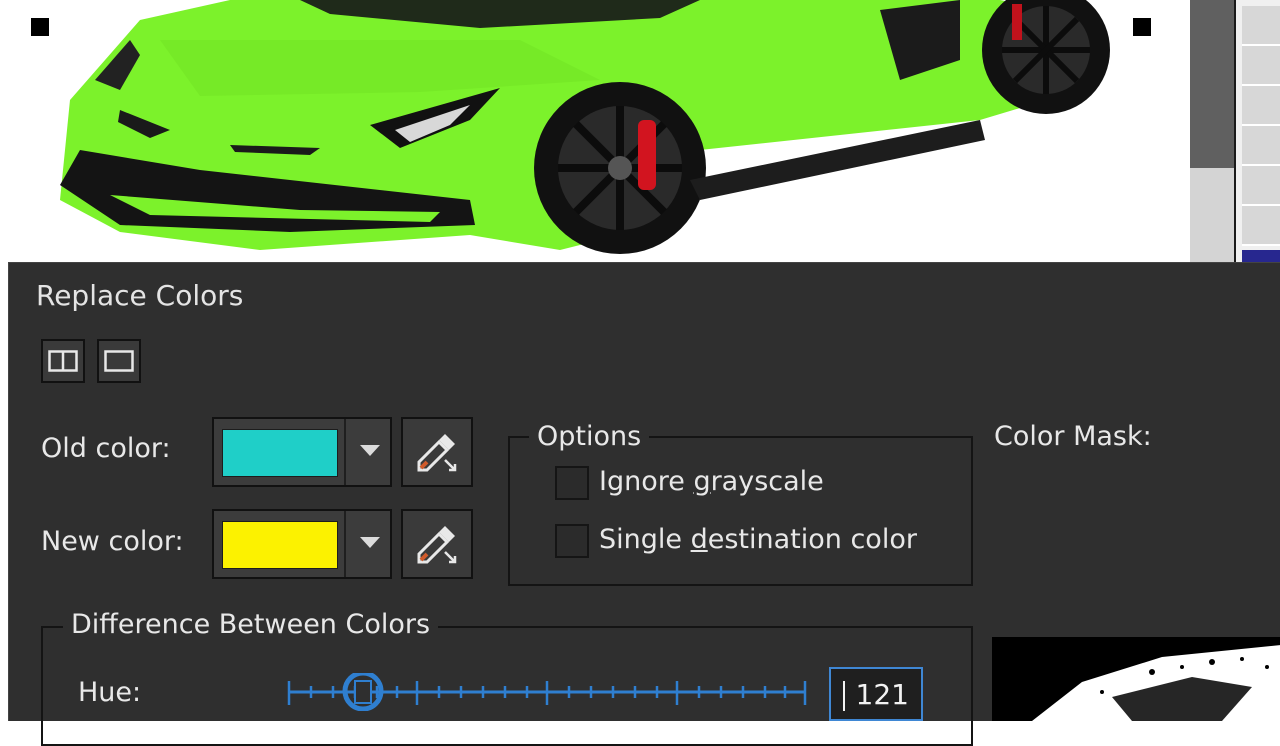 The width and height of the screenshot is (1280, 746). I want to click on old-color-dropdown, so click(302, 452).